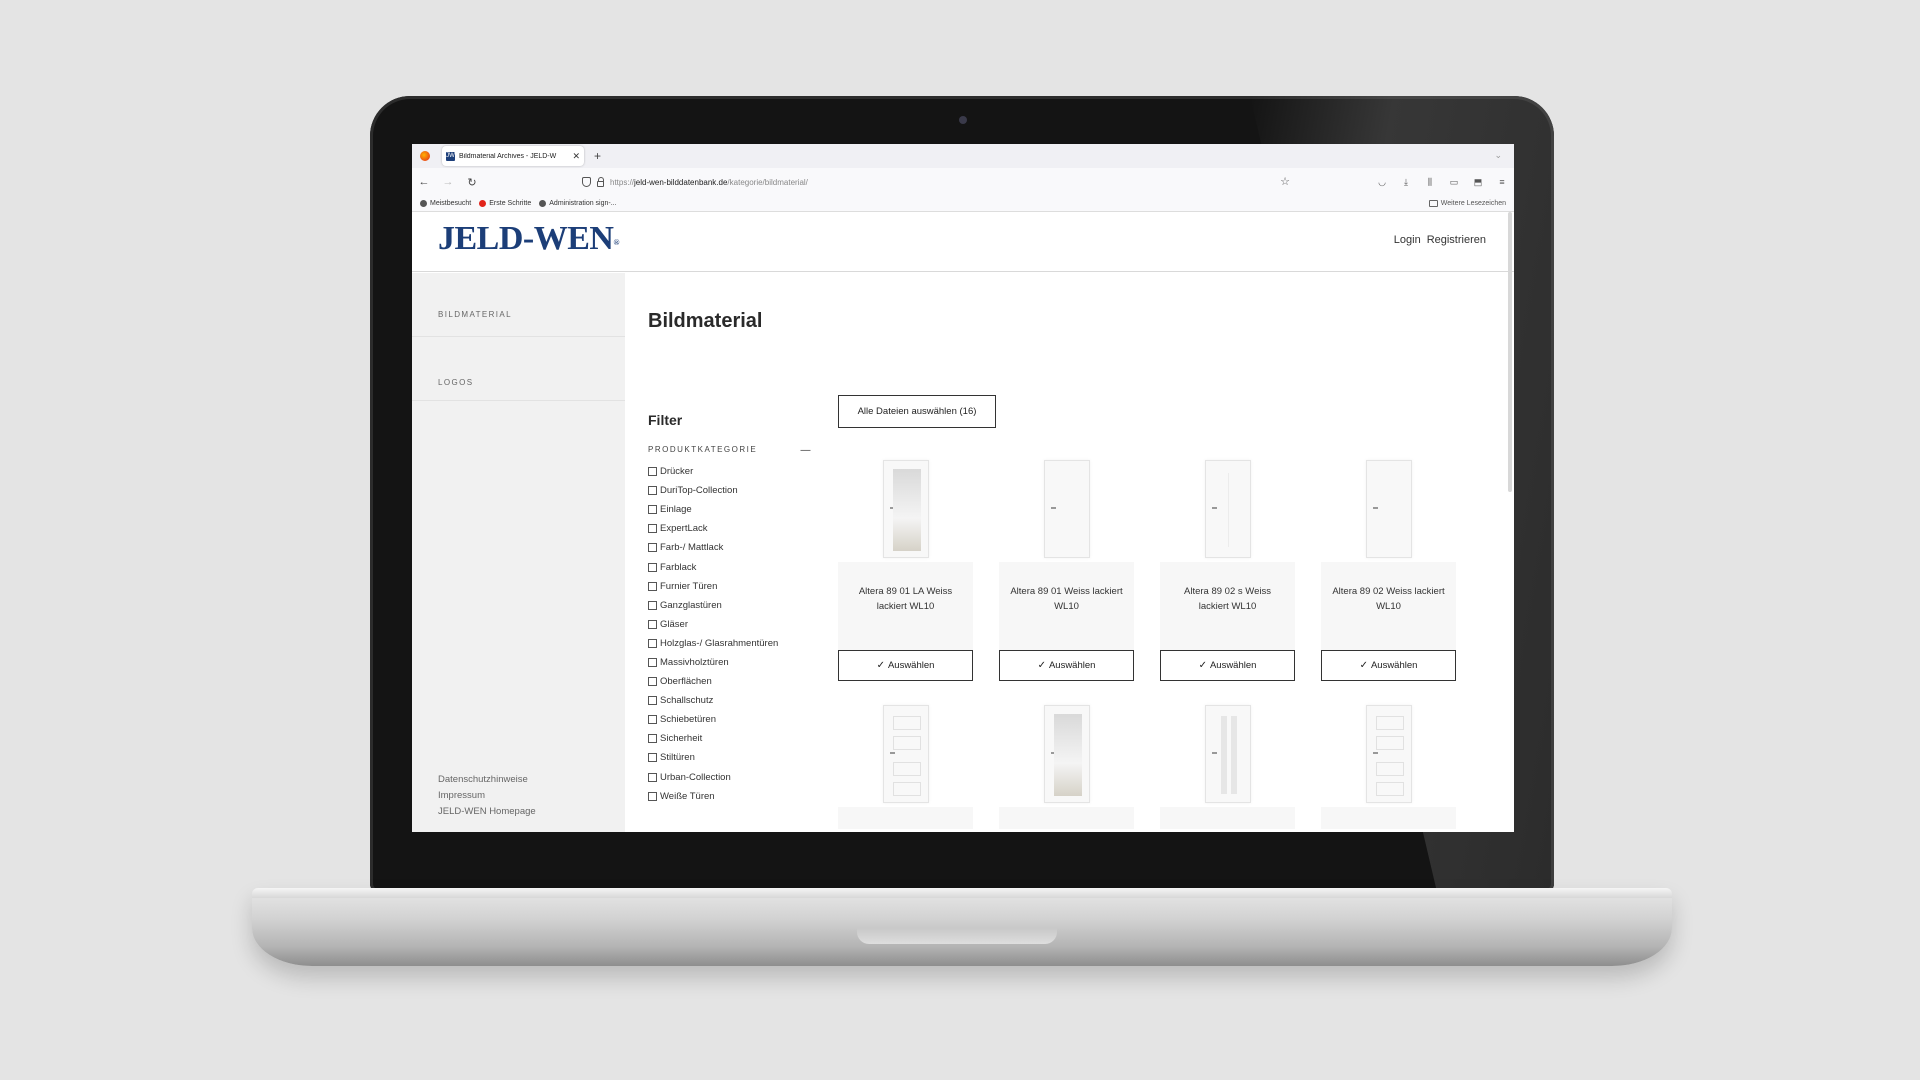  I want to click on sidebar-item-logos: LOGOS, so click(518, 369).